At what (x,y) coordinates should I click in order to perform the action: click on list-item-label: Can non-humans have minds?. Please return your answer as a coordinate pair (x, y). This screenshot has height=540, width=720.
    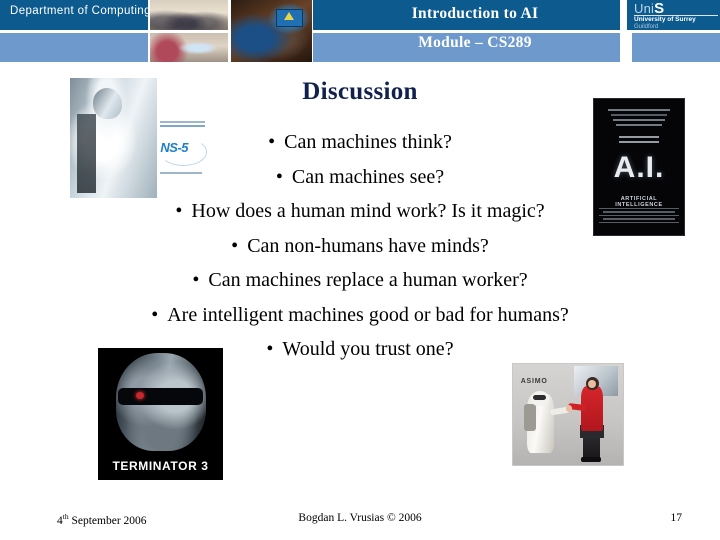
    Looking at the image, I should click on (368, 245).